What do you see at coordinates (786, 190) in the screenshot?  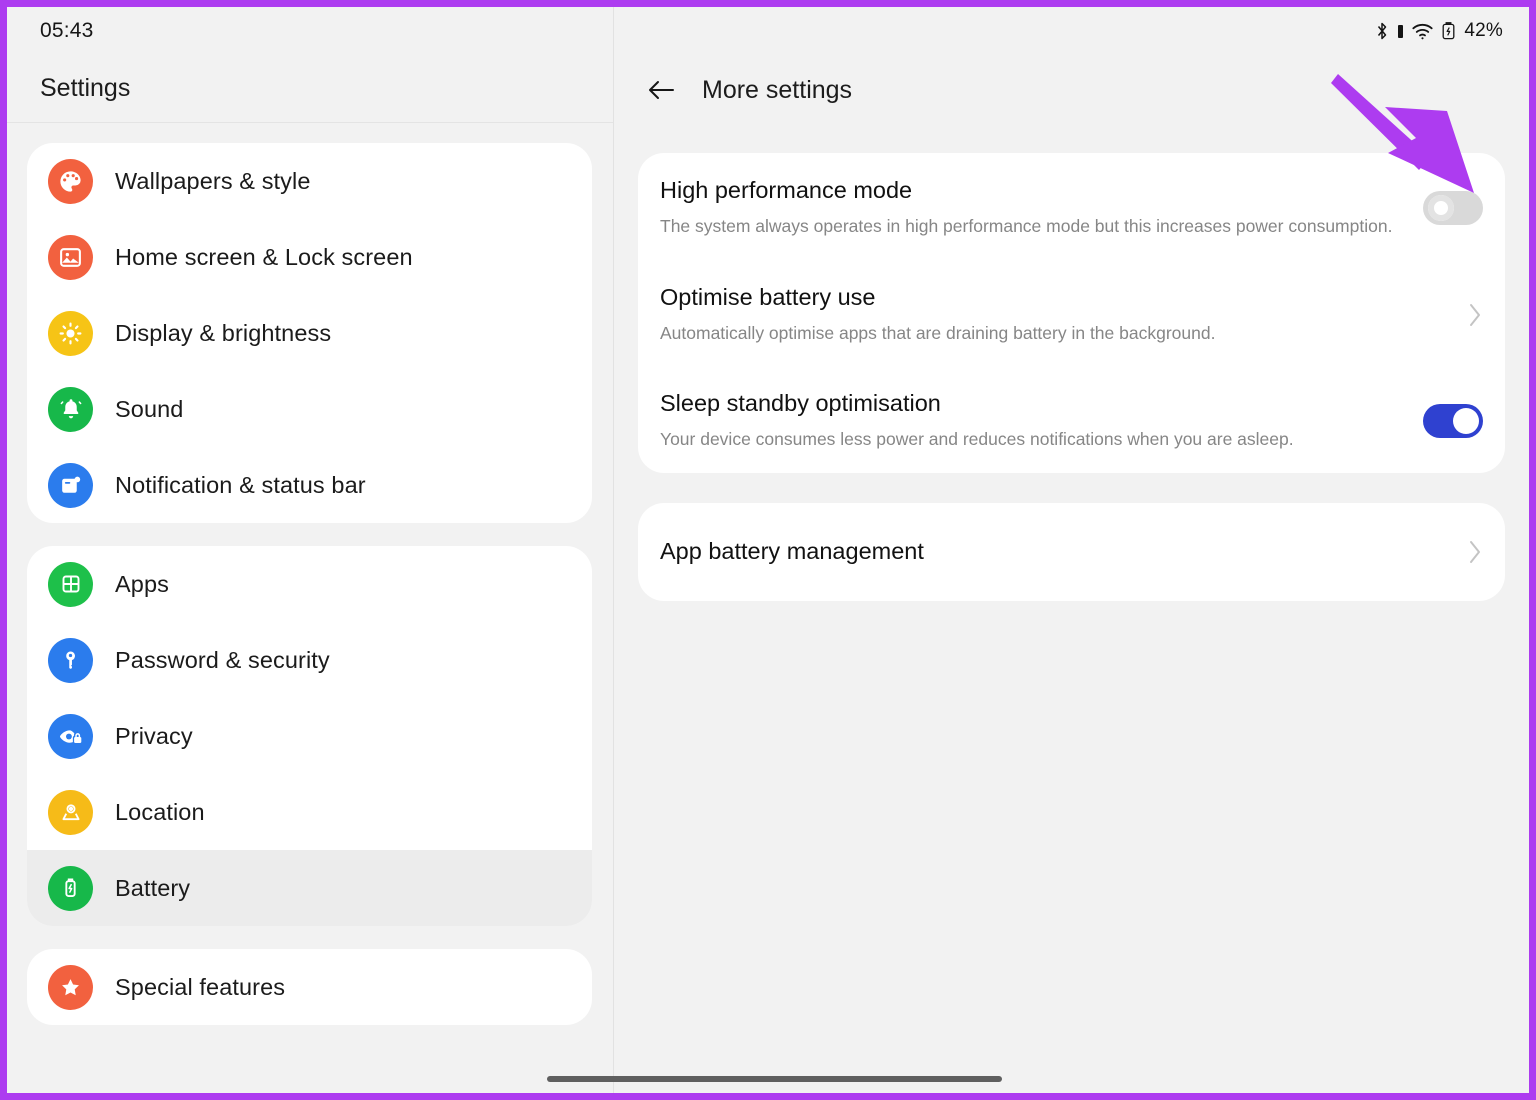 I see `setting-title: High performance mode` at bounding box center [786, 190].